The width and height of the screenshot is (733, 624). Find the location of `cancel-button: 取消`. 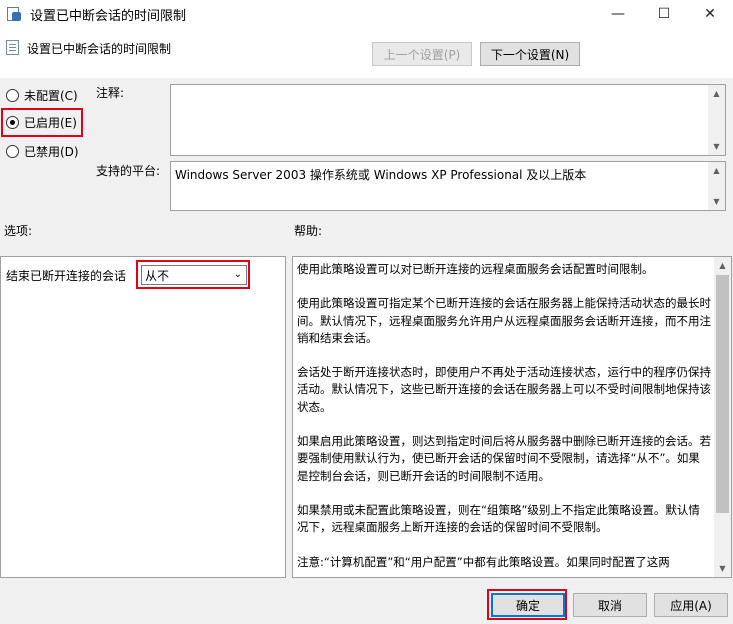

cancel-button: 取消 is located at coordinates (610, 605).